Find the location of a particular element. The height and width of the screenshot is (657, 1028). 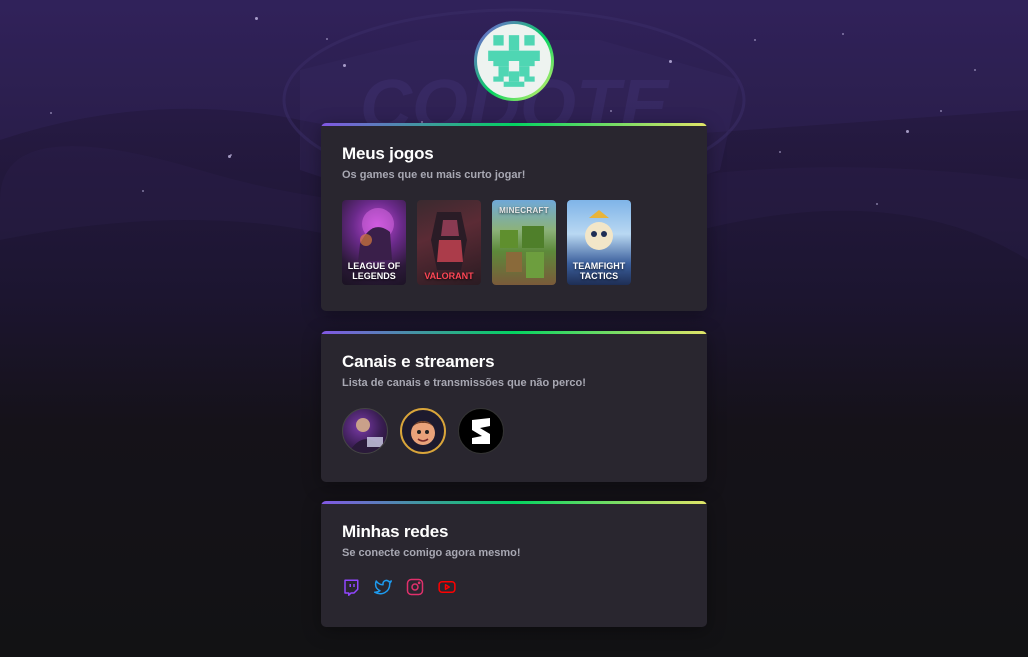

pixel-avatar-icon is located at coordinates (514, 61).